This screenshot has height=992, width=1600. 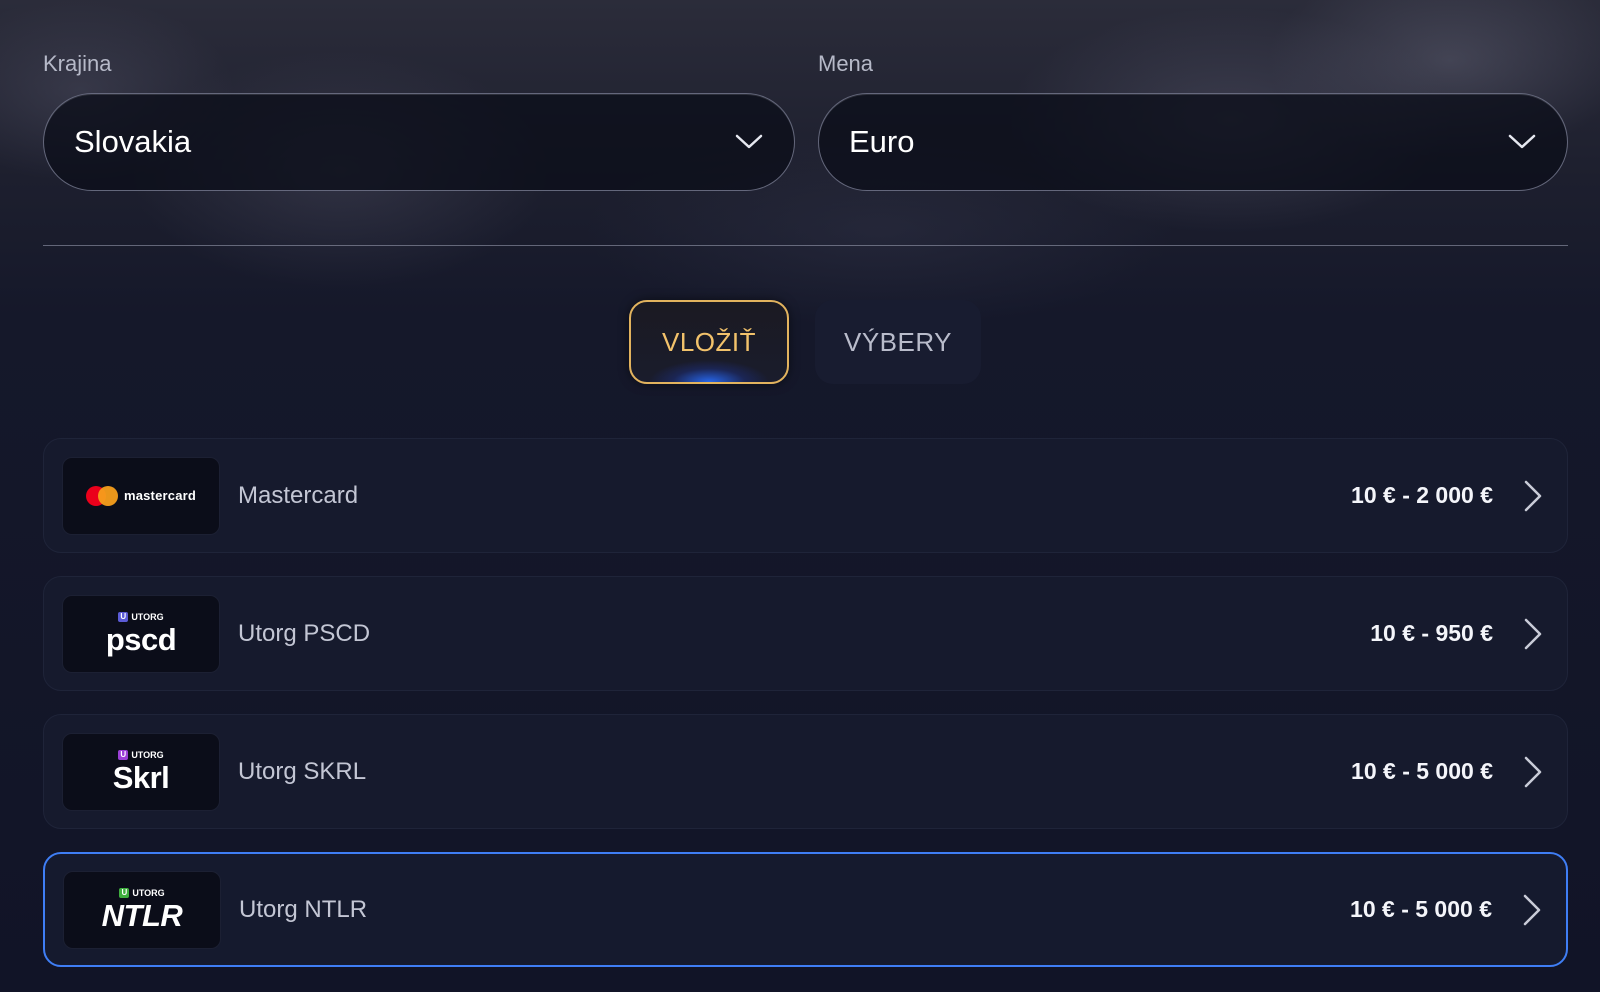 I want to click on payment-method-range: 10 € - 950 €, so click(x=1431, y=633).